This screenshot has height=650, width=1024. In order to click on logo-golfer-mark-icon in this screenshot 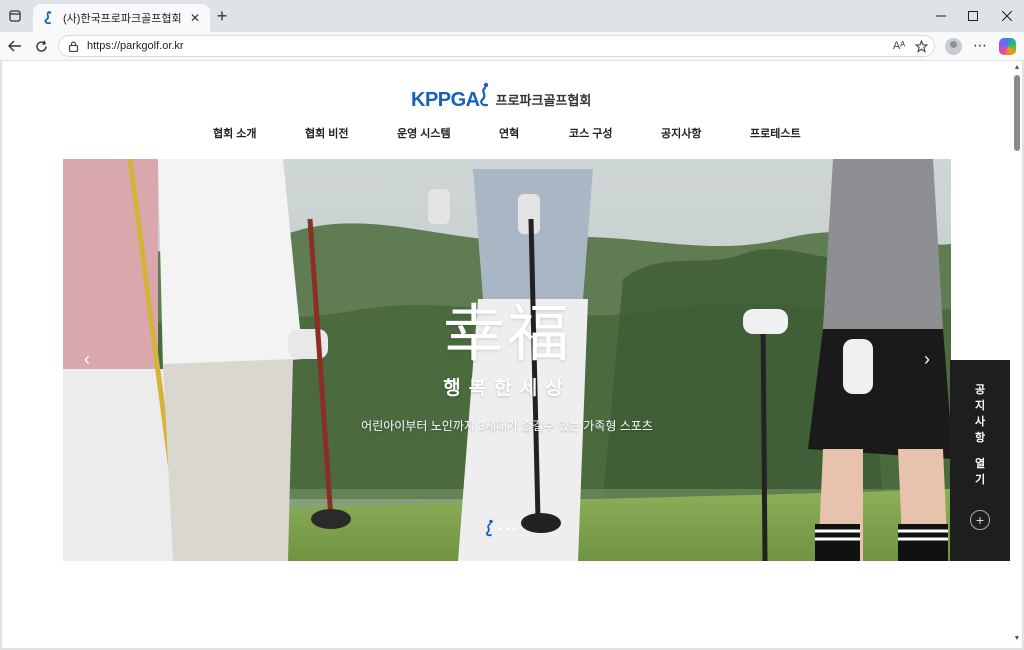, I will do `click(483, 94)`.